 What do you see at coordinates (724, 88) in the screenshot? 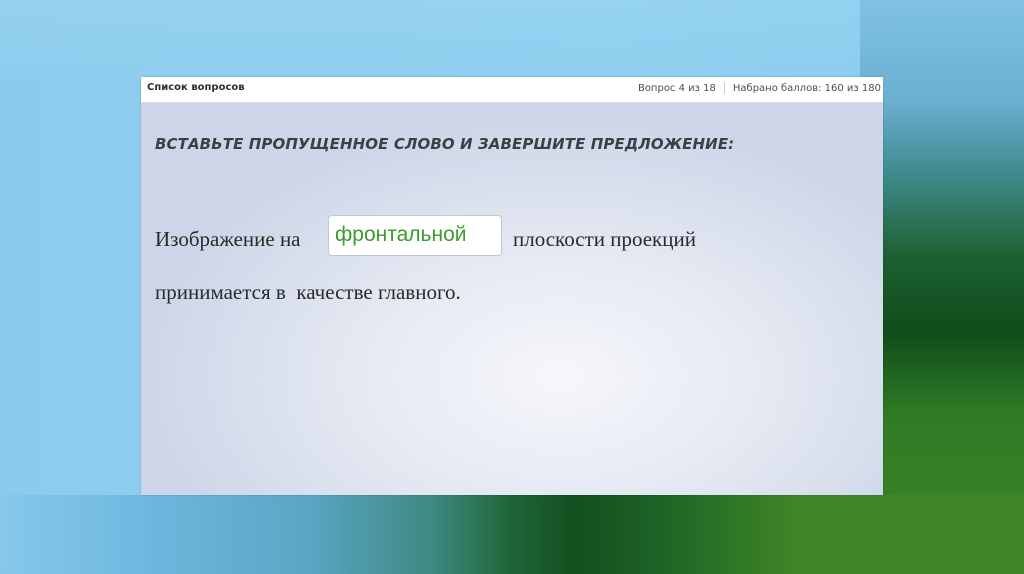
I see `topbar-divider` at bounding box center [724, 88].